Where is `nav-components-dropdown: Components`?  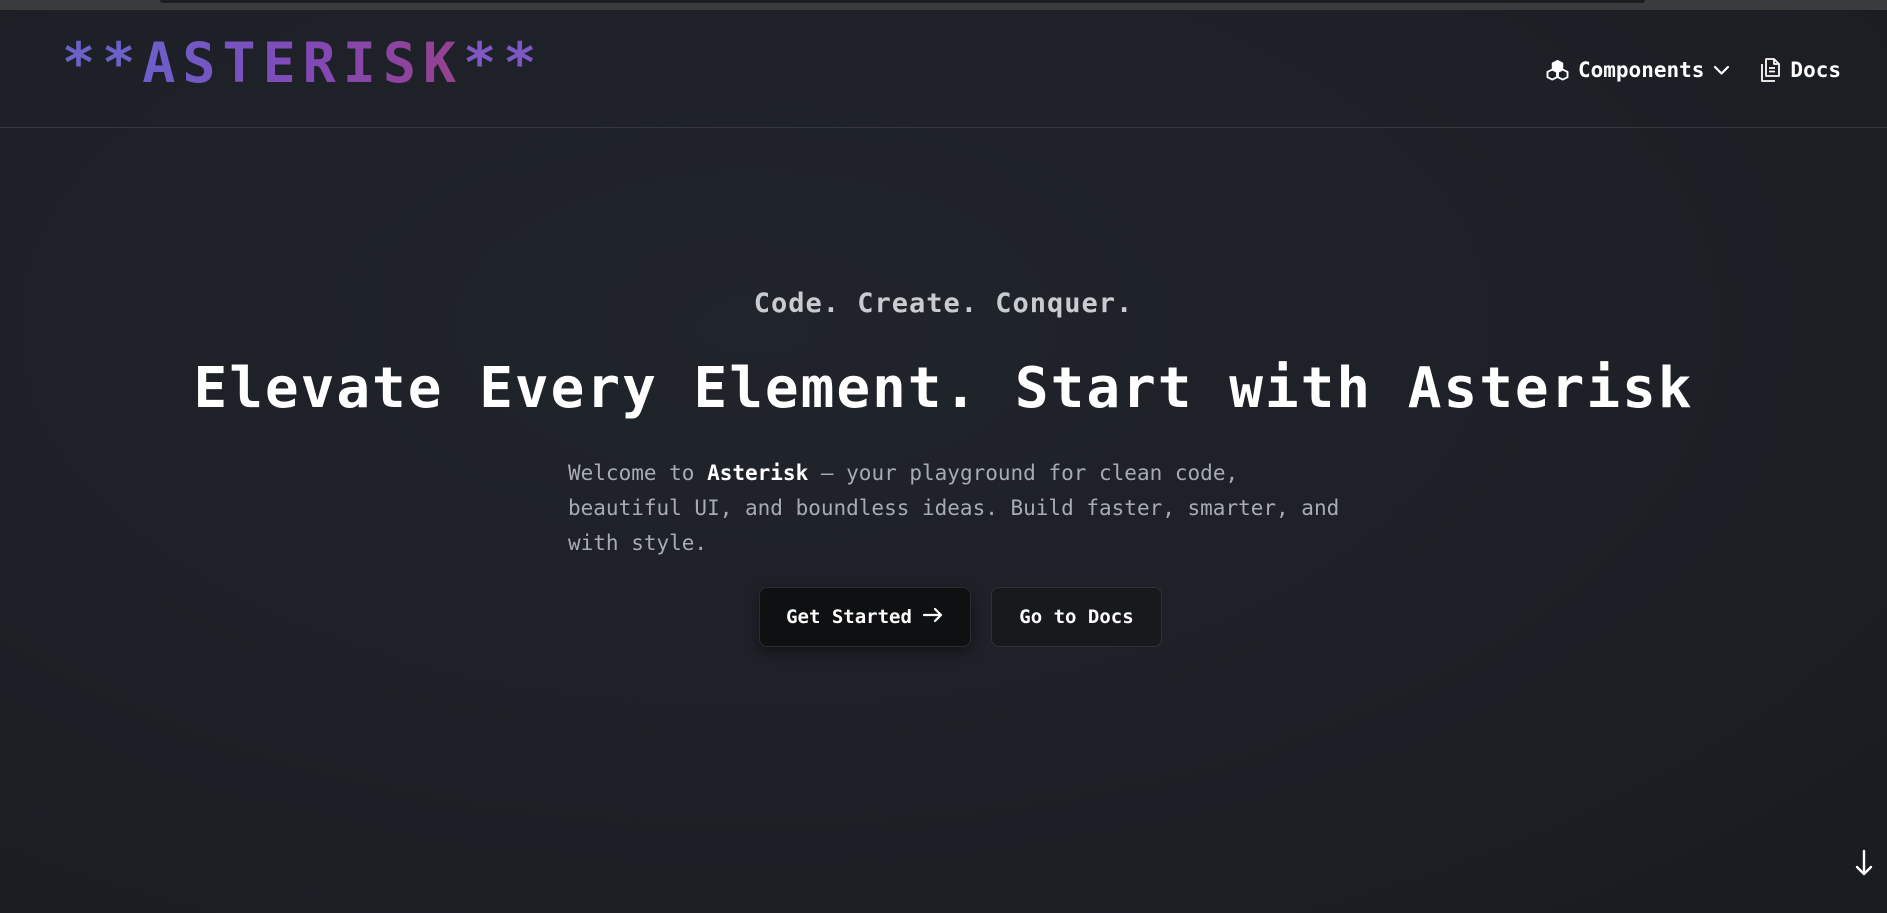 nav-components-dropdown: Components is located at coordinates (1638, 70).